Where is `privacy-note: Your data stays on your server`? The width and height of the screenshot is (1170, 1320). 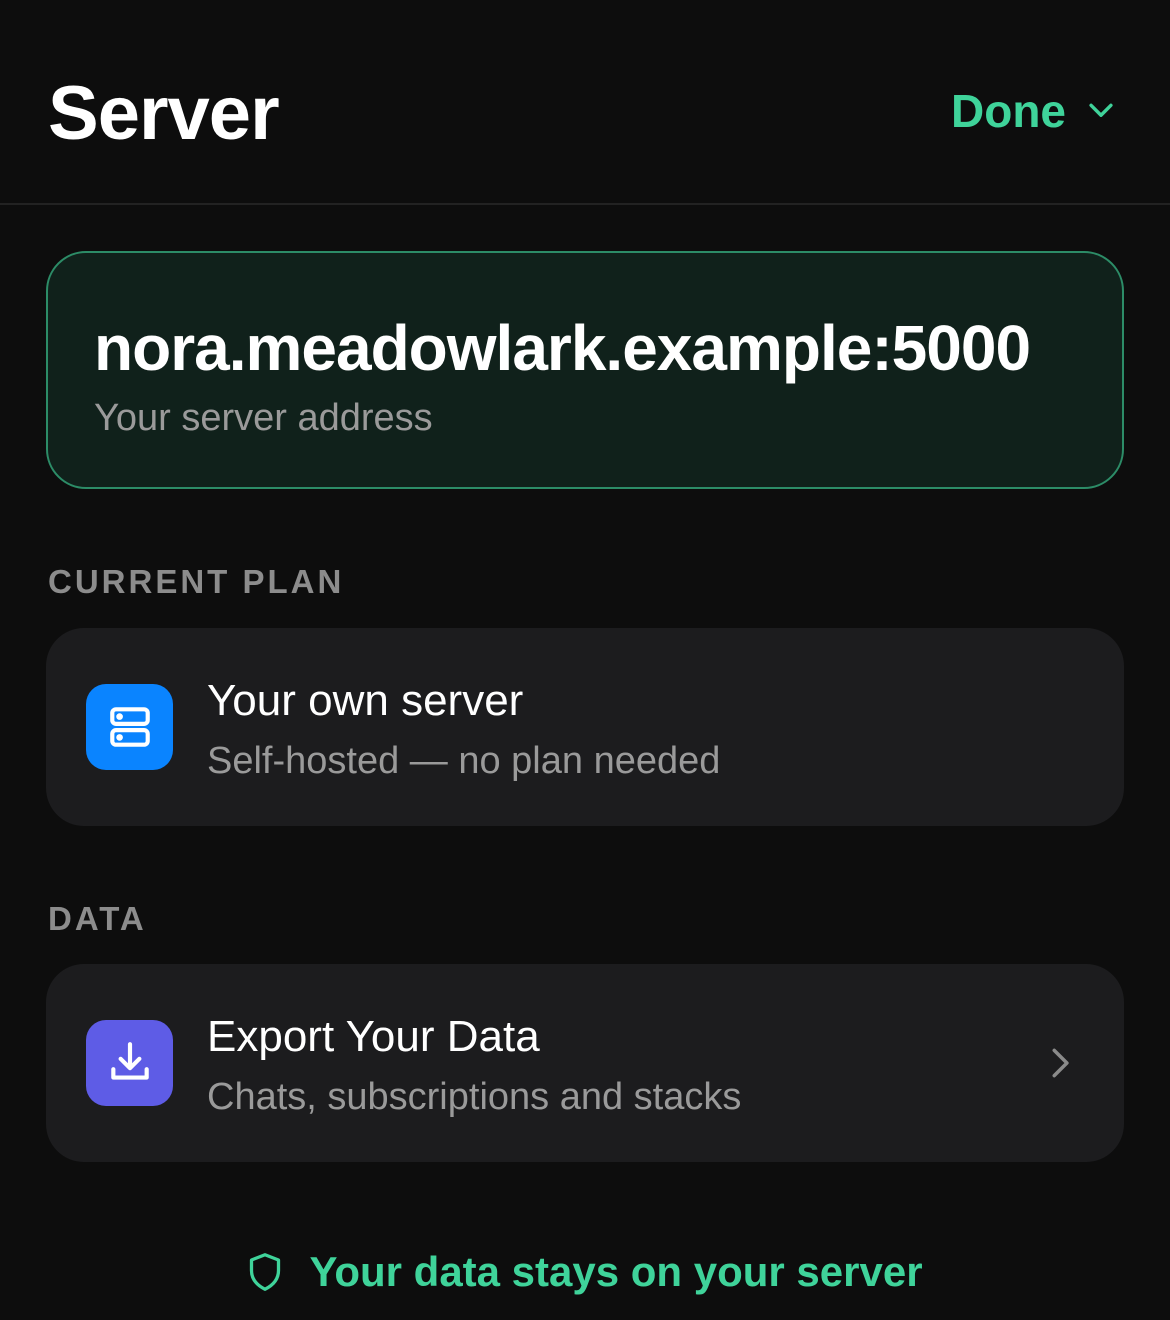
privacy-note: Your data stays on your server is located at coordinates (585, 1272).